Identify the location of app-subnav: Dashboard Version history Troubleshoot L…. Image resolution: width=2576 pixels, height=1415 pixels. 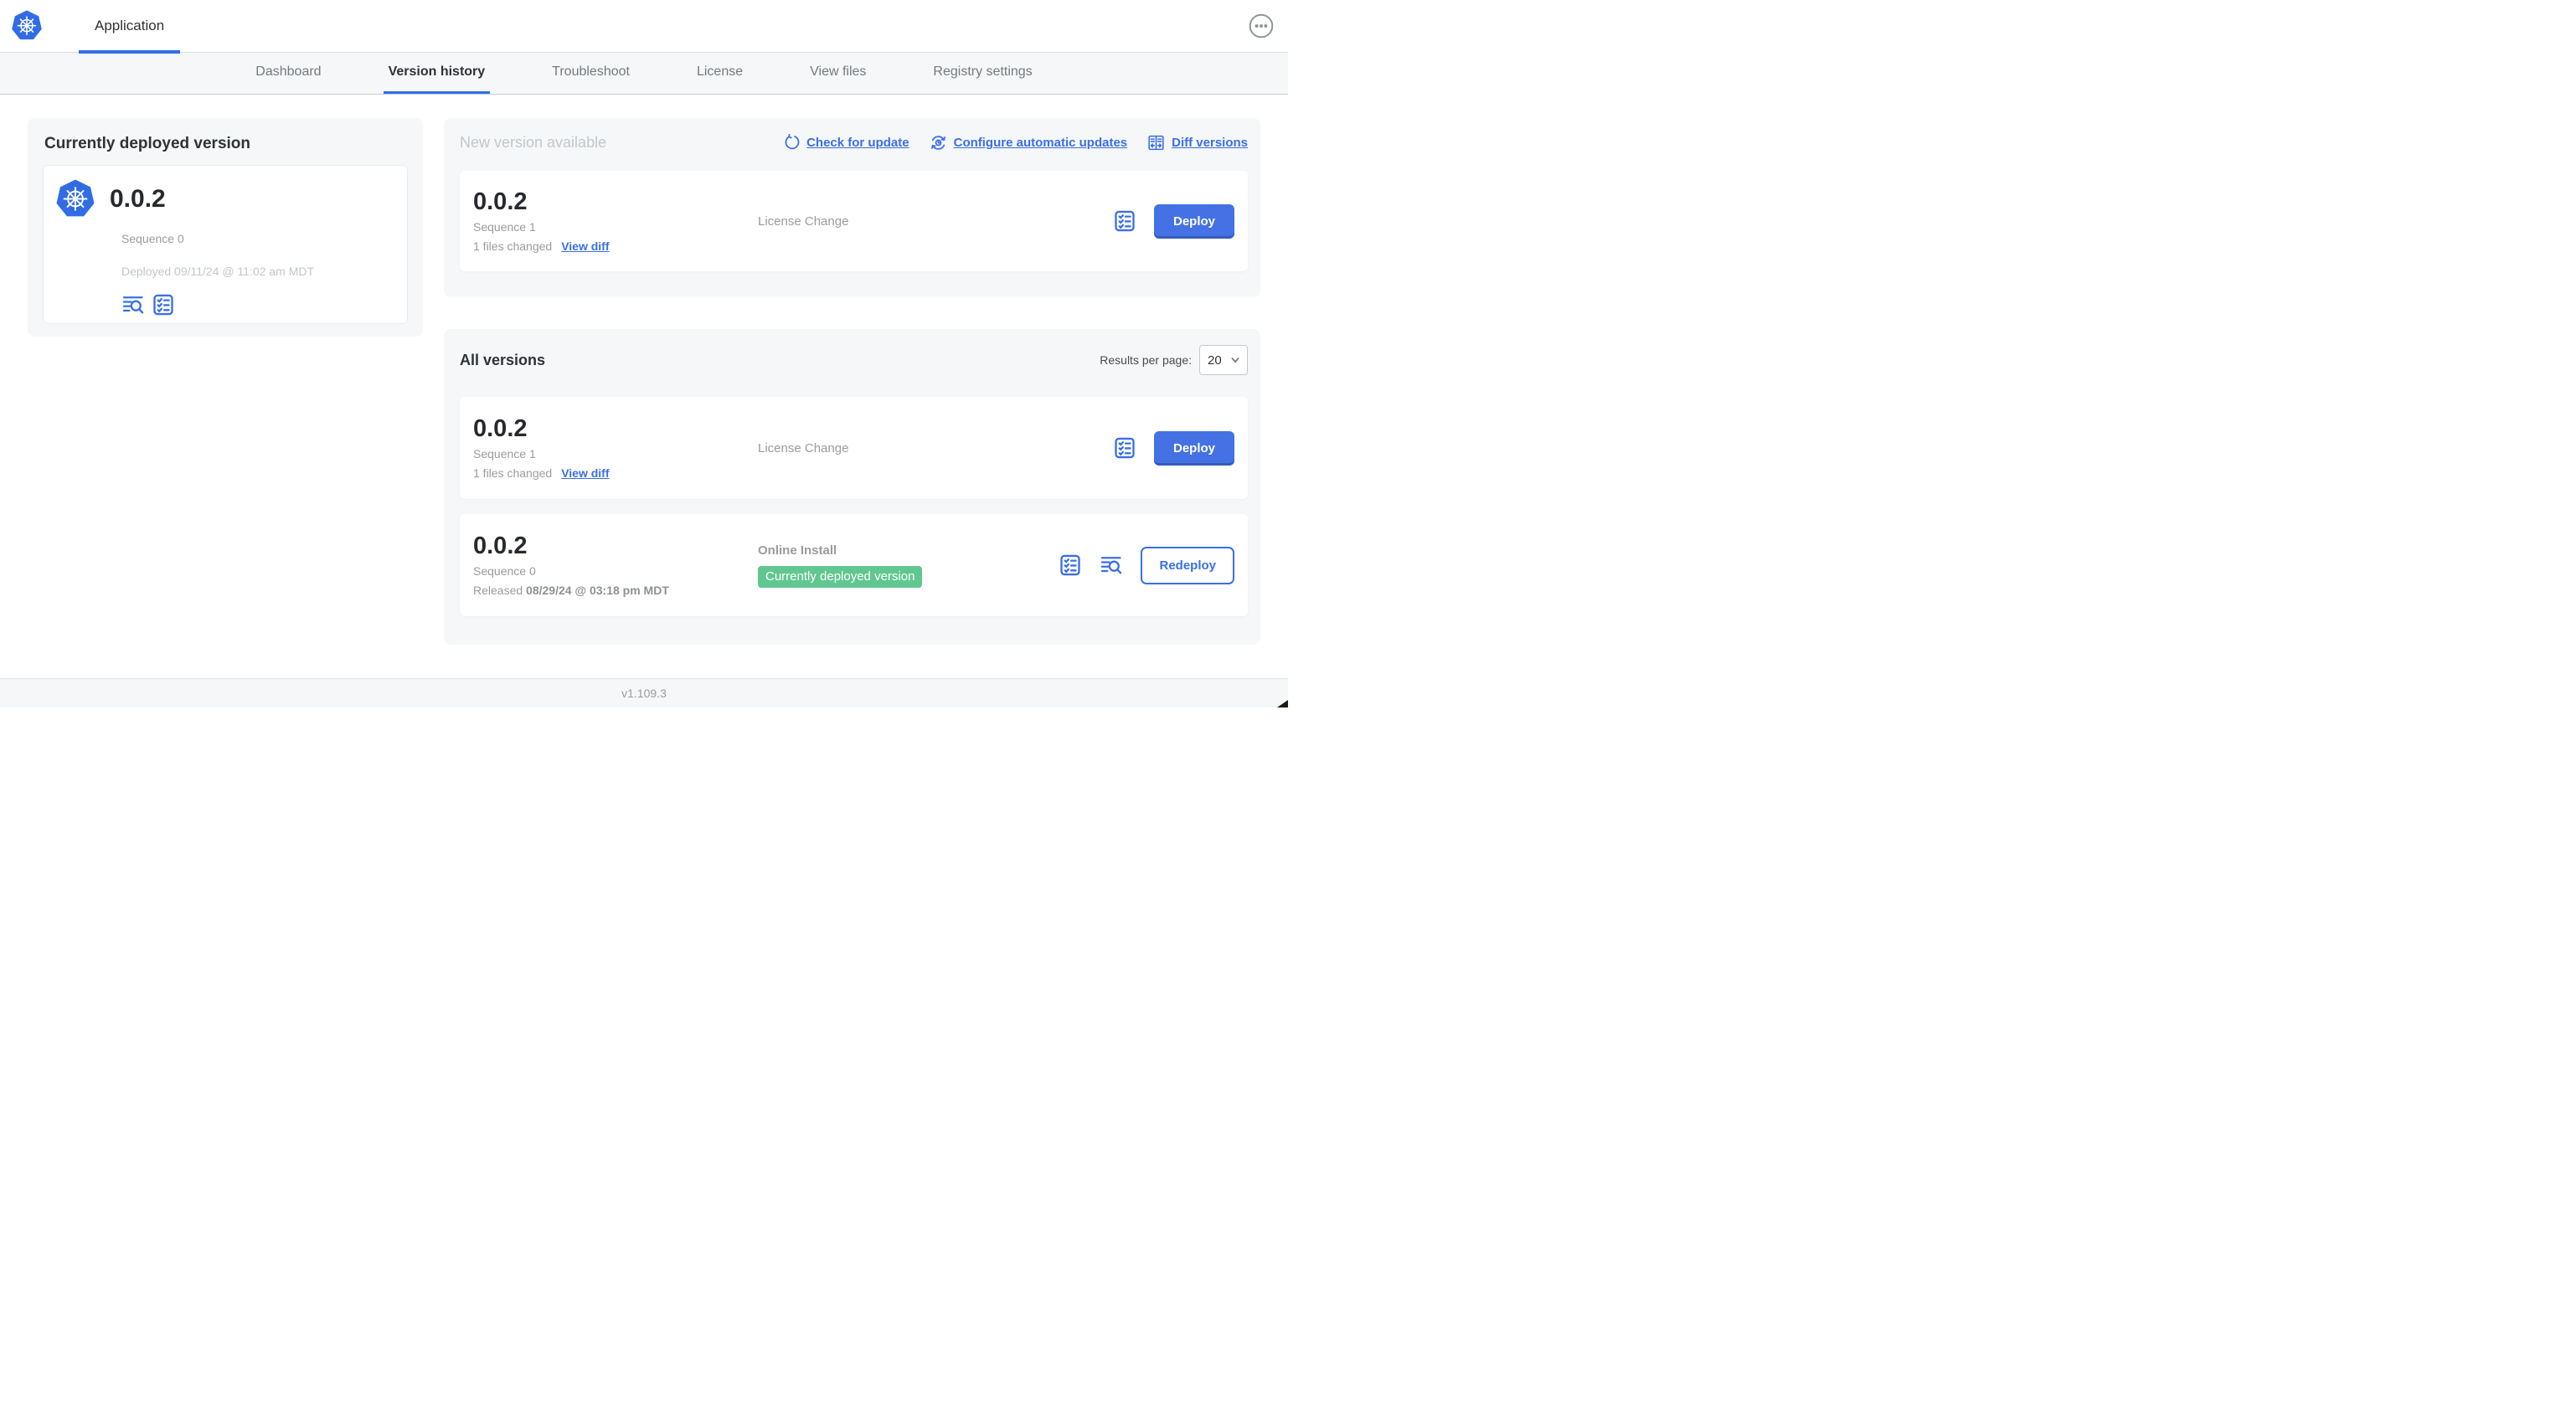
(644, 74).